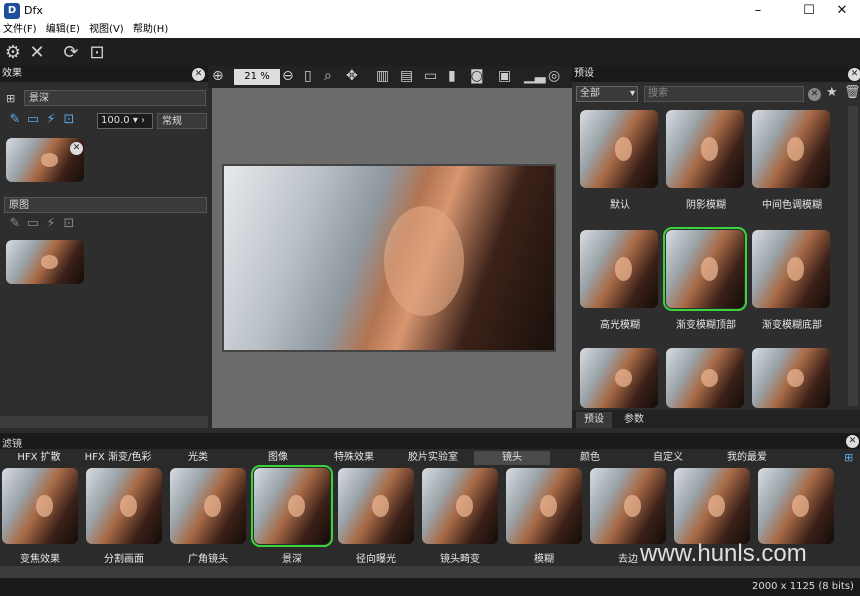 Image resolution: width=860 pixels, height=596 pixels. What do you see at coordinates (634, 420) in the screenshot?
I see `tab-parameters: 参数` at bounding box center [634, 420].